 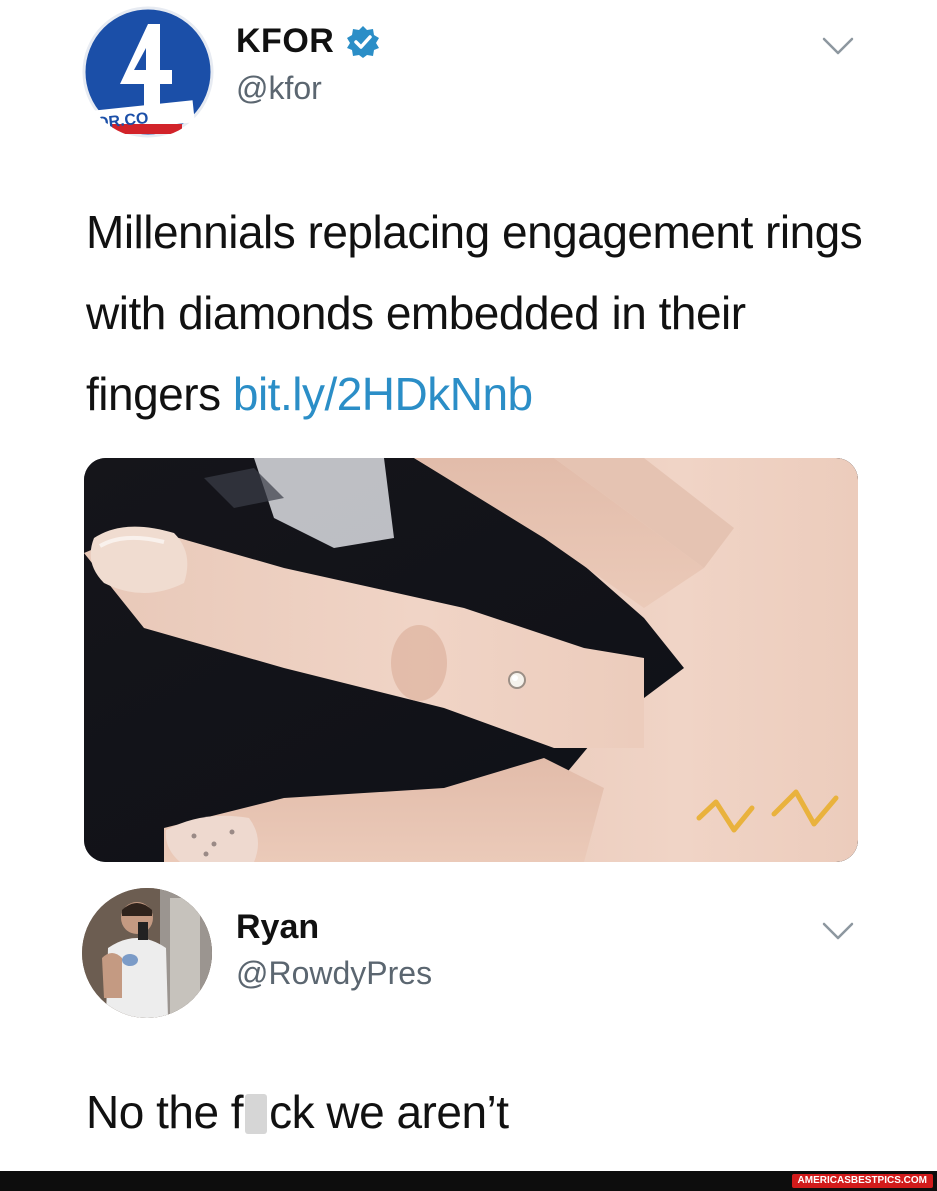 I want to click on reply-text-end: ck we aren’t, so click(x=389, y=1112).